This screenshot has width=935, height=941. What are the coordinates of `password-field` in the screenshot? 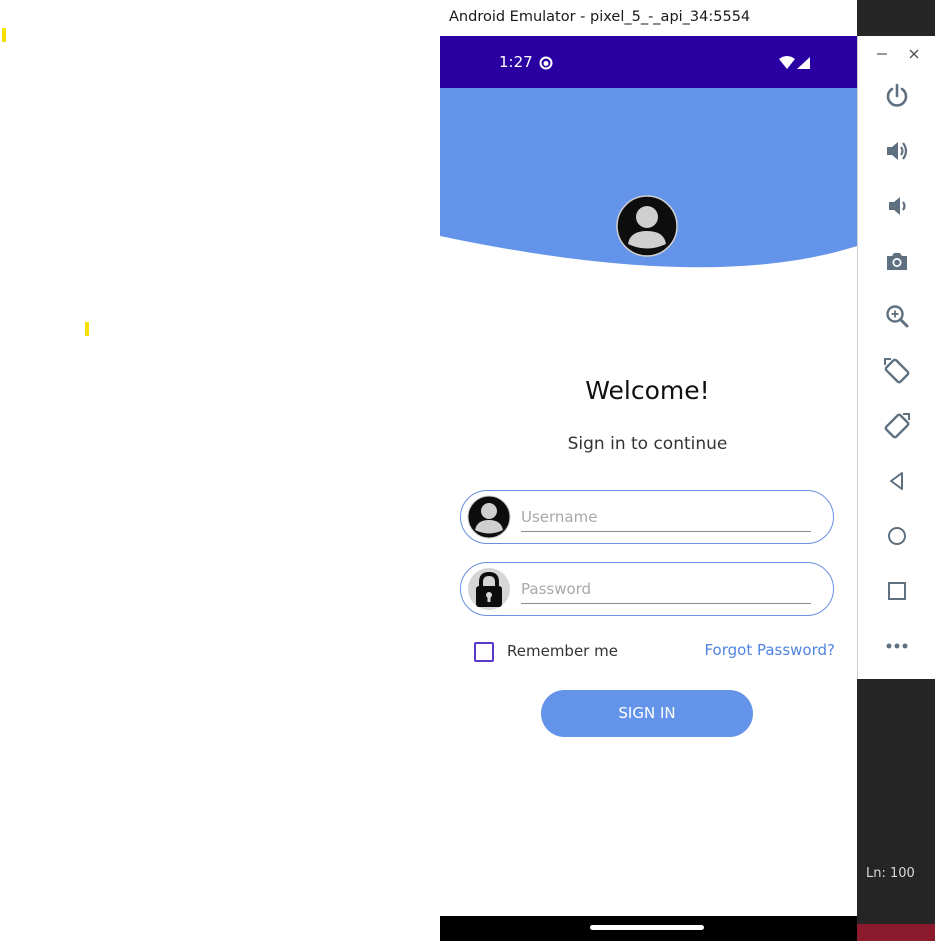 It's located at (647, 589).